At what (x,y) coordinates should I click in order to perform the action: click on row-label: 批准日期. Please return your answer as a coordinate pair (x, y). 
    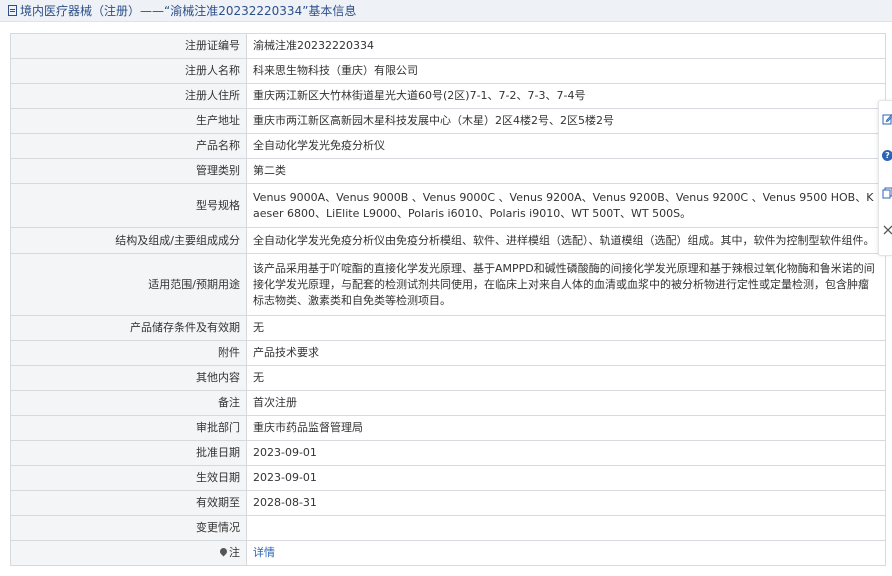
    Looking at the image, I should click on (128, 453).